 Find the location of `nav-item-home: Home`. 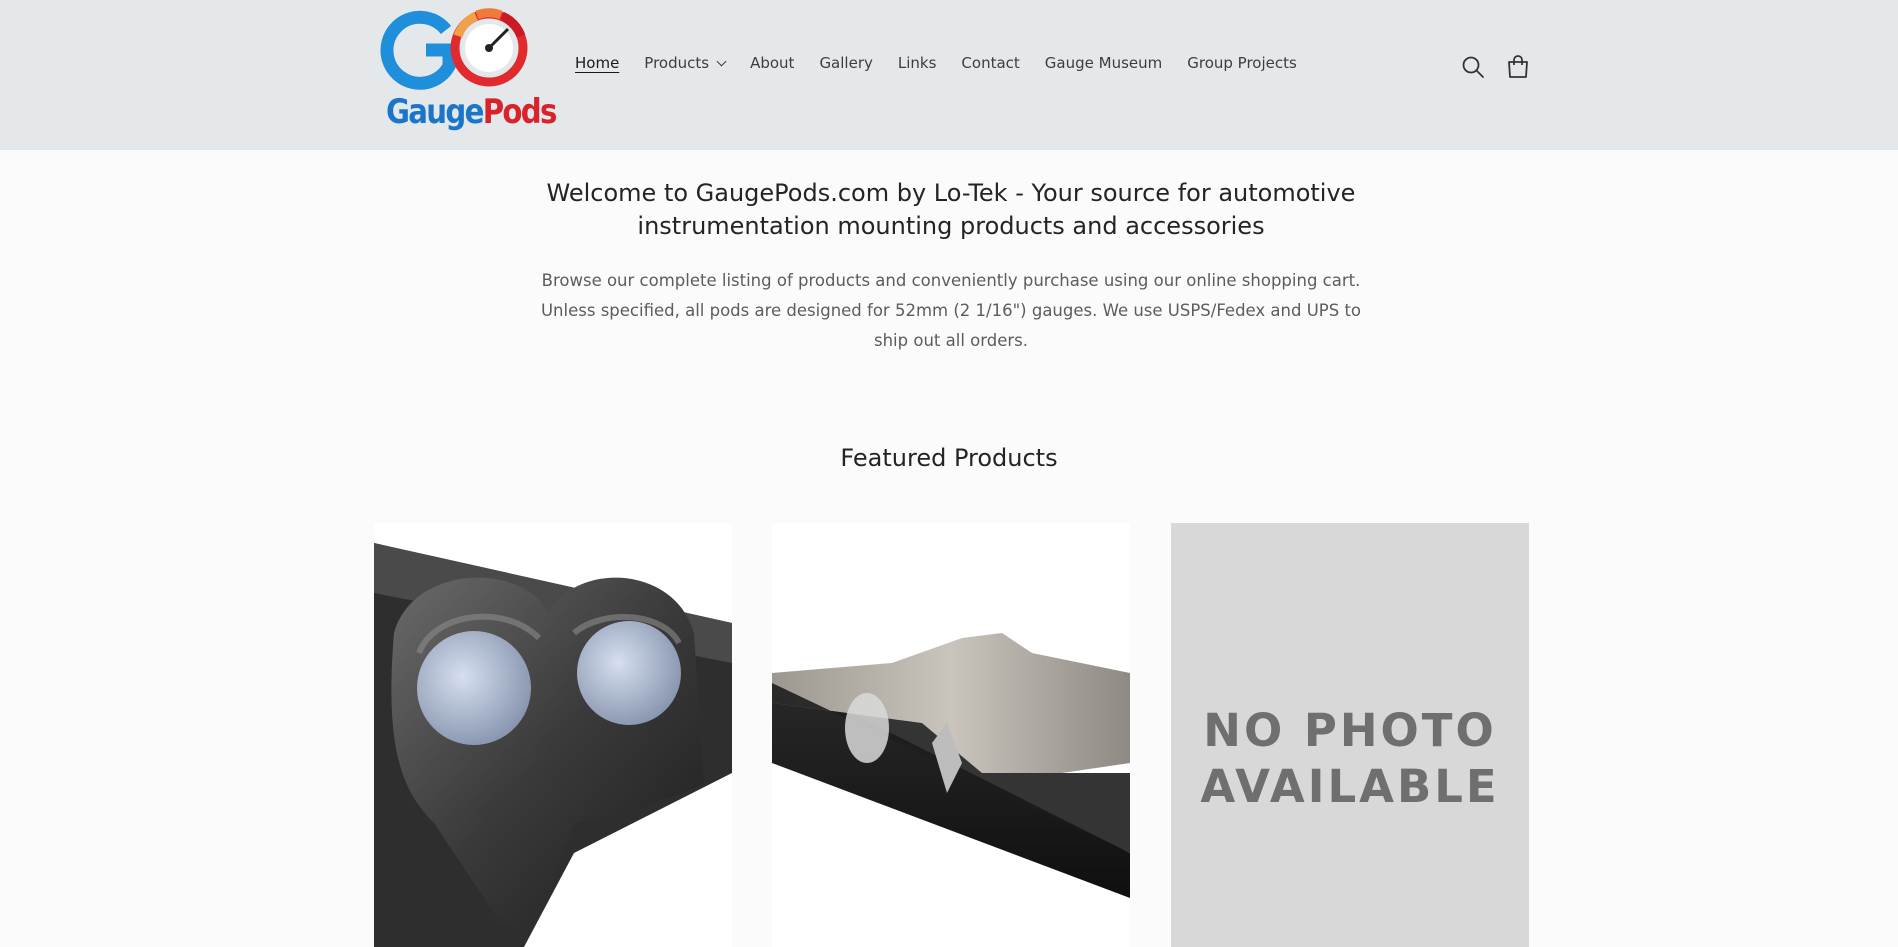

nav-item-home: Home is located at coordinates (597, 63).